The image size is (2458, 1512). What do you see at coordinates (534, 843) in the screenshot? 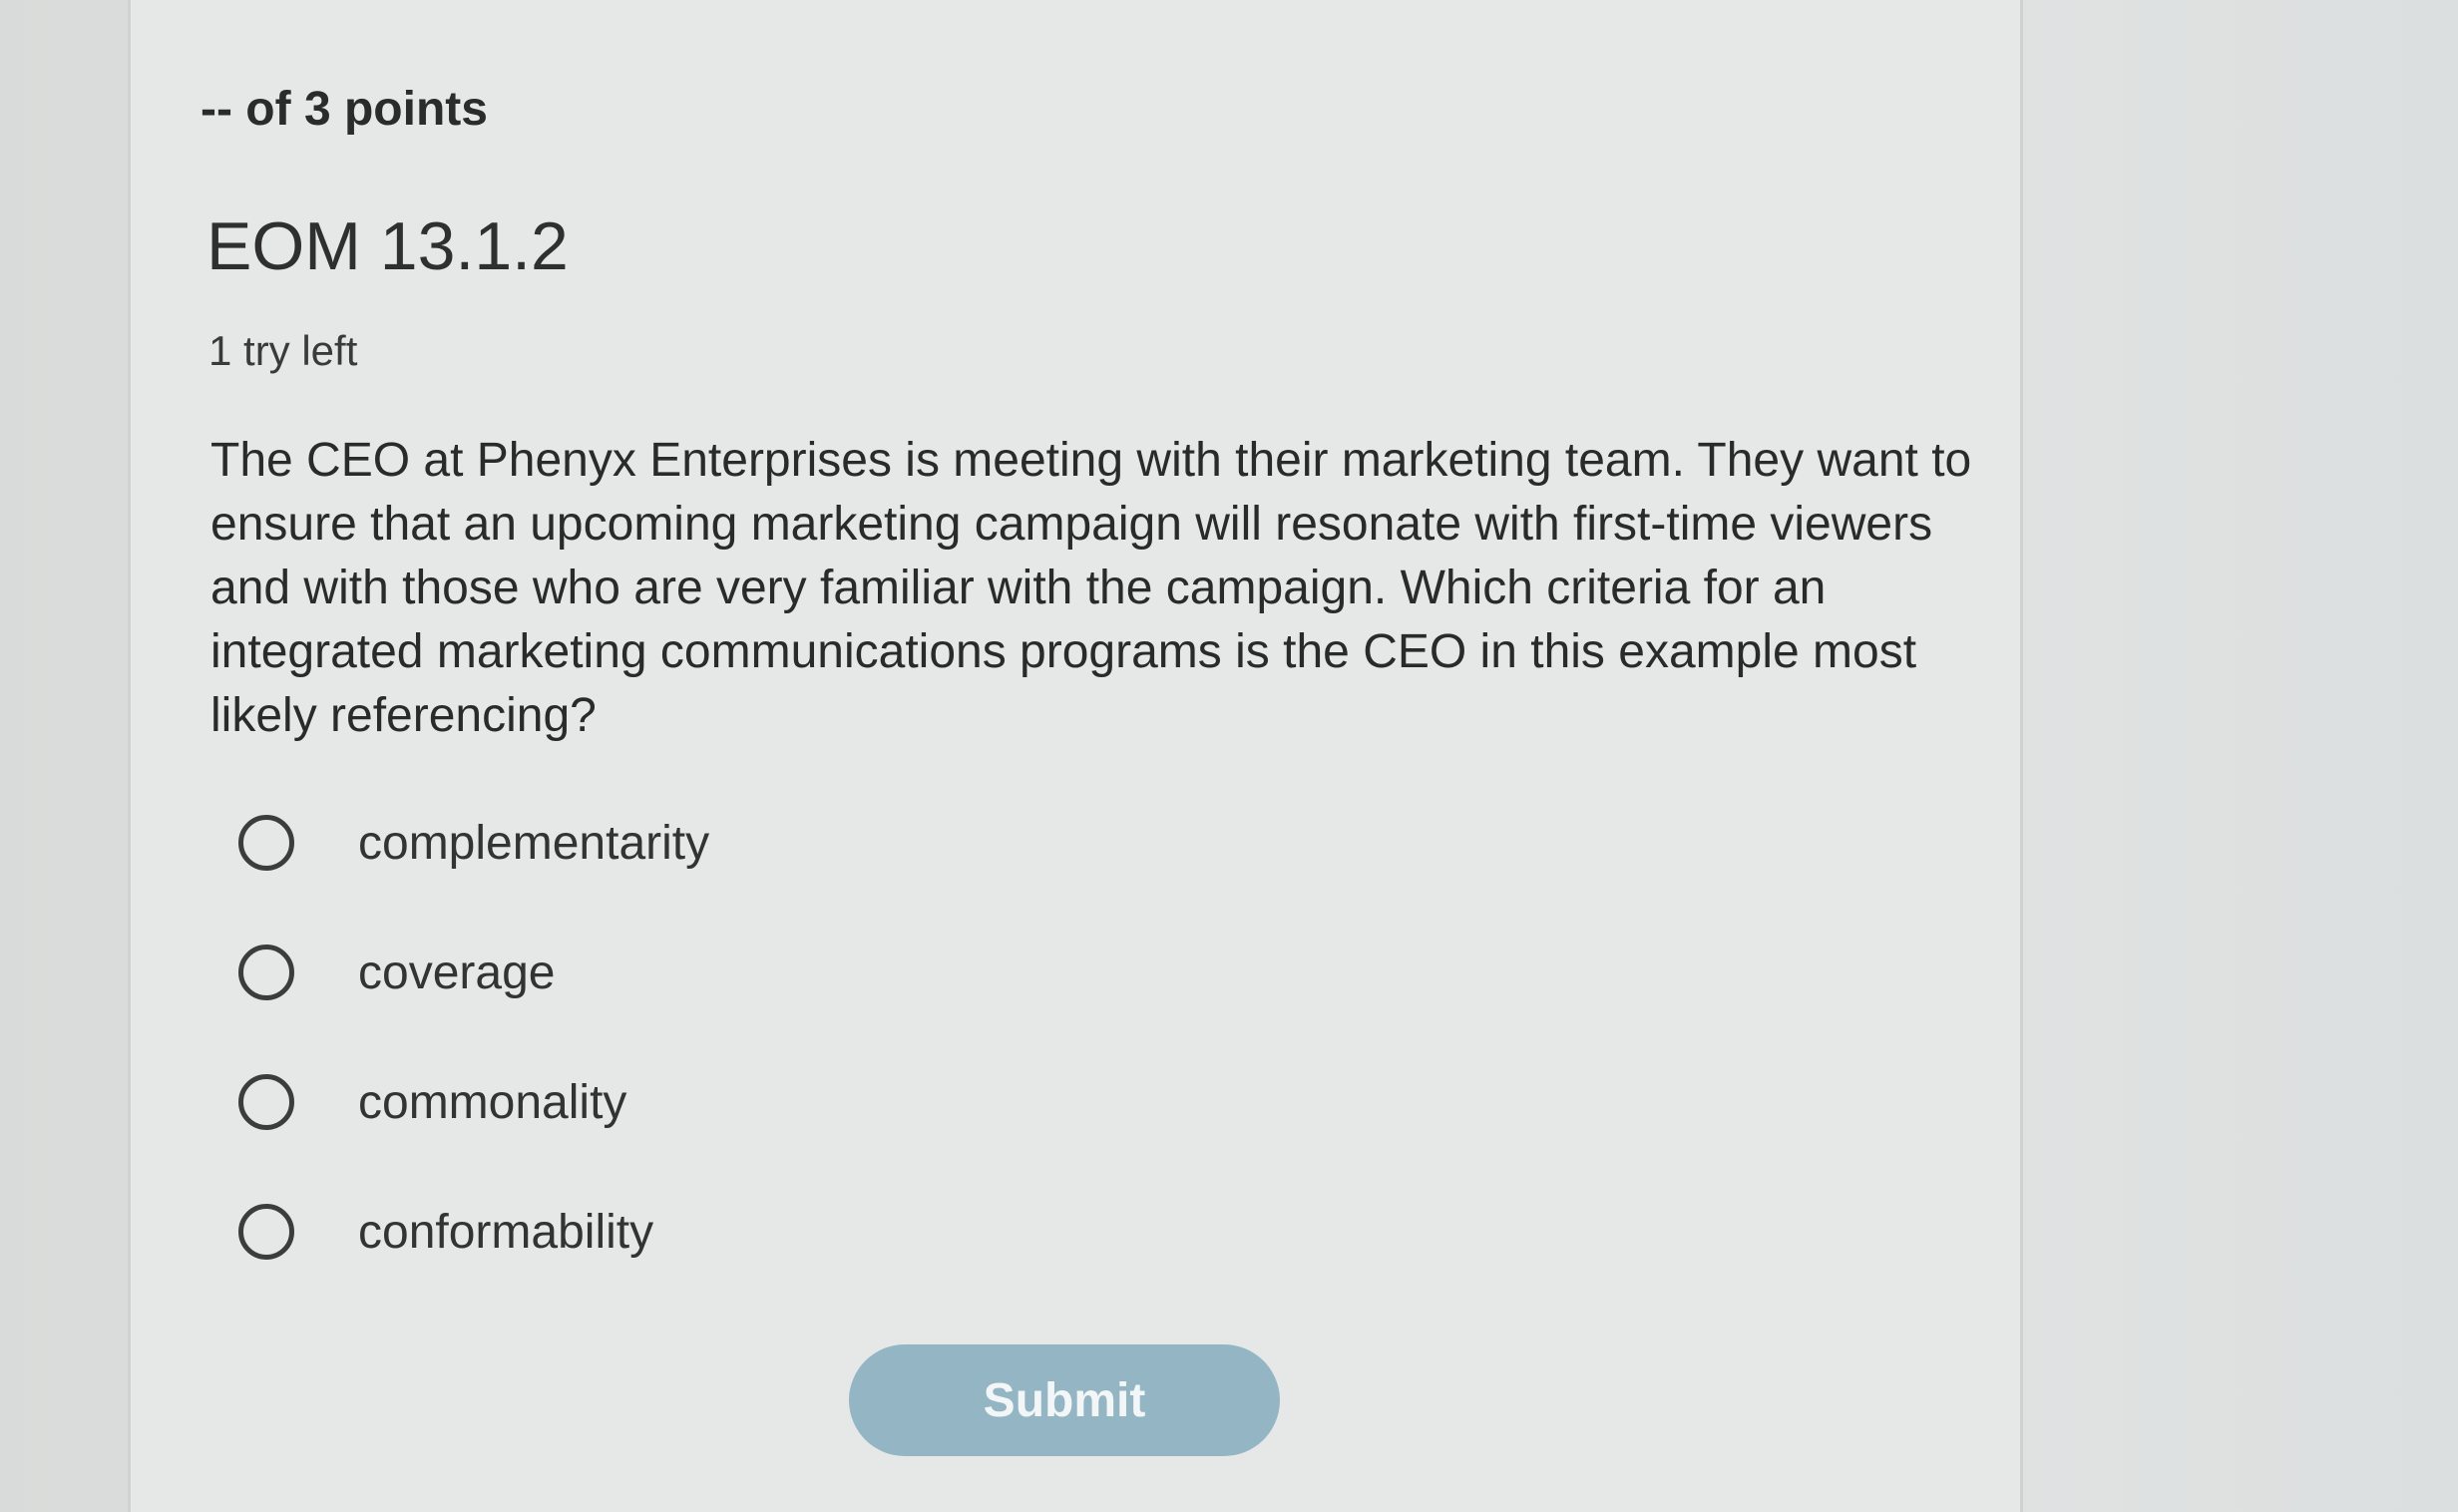
I see `answer-option-label: complementarity` at bounding box center [534, 843].